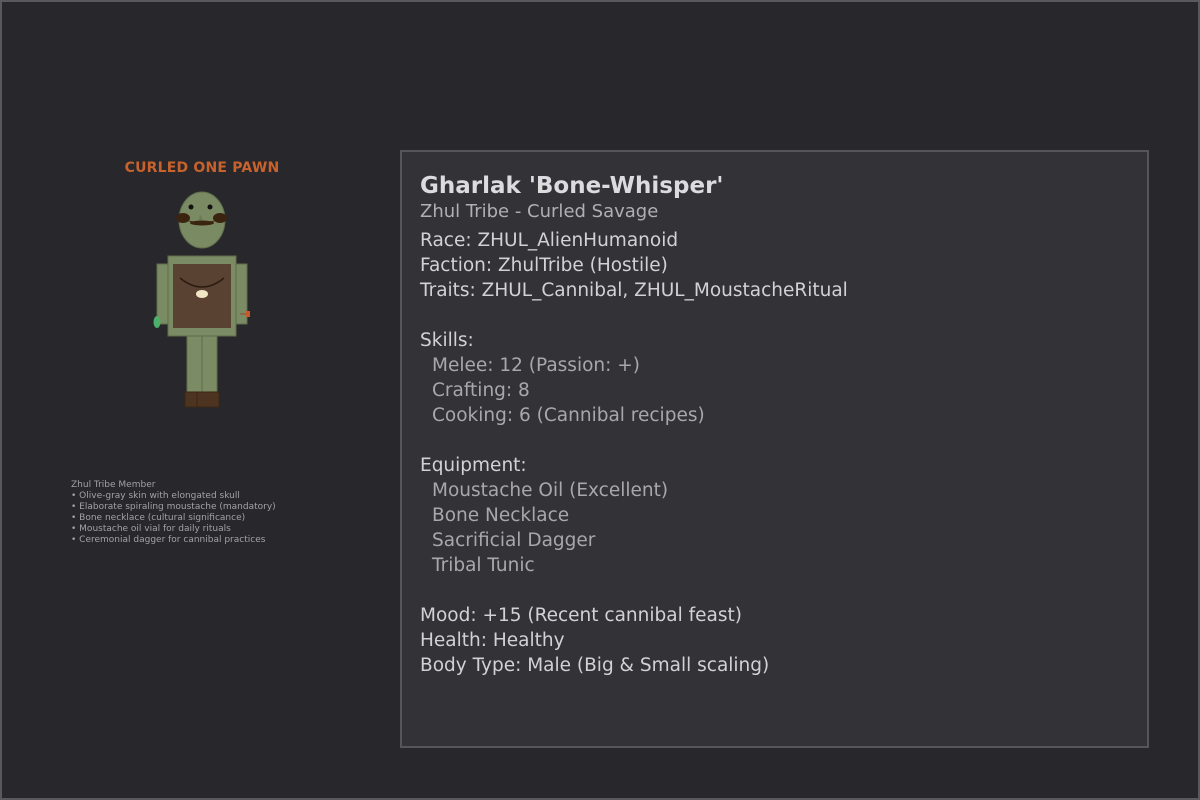 The width and height of the screenshot is (1200, 800). I want to click on pawn-name: Gharlak 'Bone-Whisper', so click(572, 186).